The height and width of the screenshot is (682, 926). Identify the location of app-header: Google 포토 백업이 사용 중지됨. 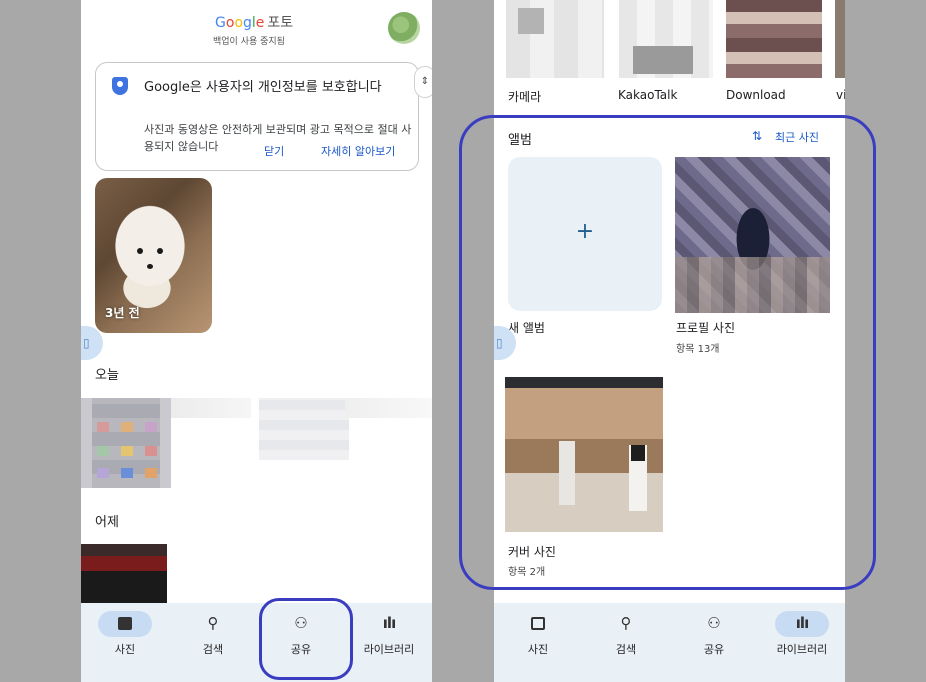
(256, 28).